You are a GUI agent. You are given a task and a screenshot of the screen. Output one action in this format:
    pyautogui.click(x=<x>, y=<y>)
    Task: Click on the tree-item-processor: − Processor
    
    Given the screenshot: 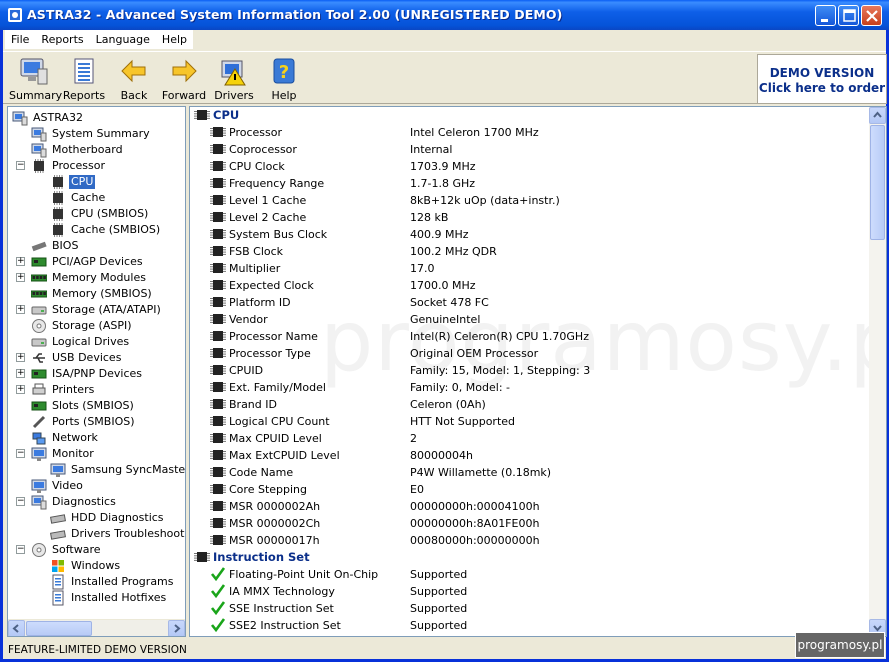 What is the action you would take?
    pyautogui.click(x=96, y=166)
    